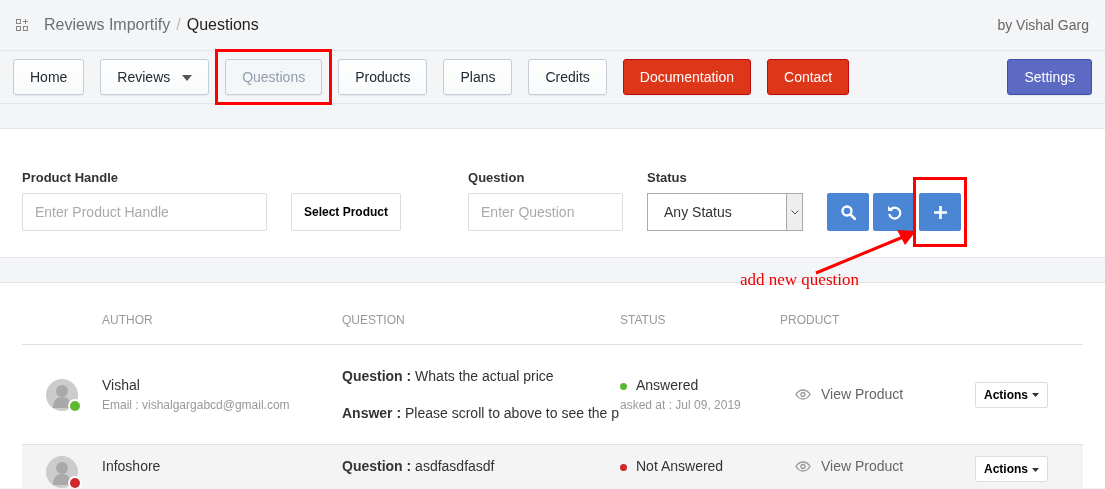  What do you see at coordinates (481, 413) in the screenshot?
I see `answer-text: Answer : Please scroll to above to see the p` at bounding box center [481, 413].